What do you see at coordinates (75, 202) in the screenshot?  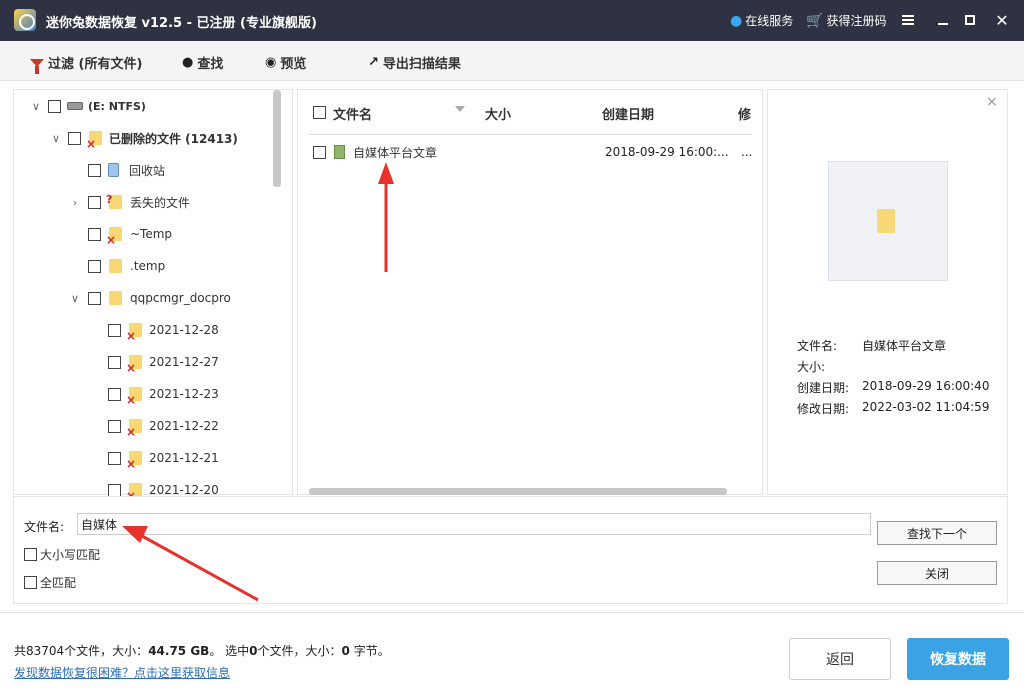 I see `chevron-right-icon: ›` at bounding box center [75, 202].